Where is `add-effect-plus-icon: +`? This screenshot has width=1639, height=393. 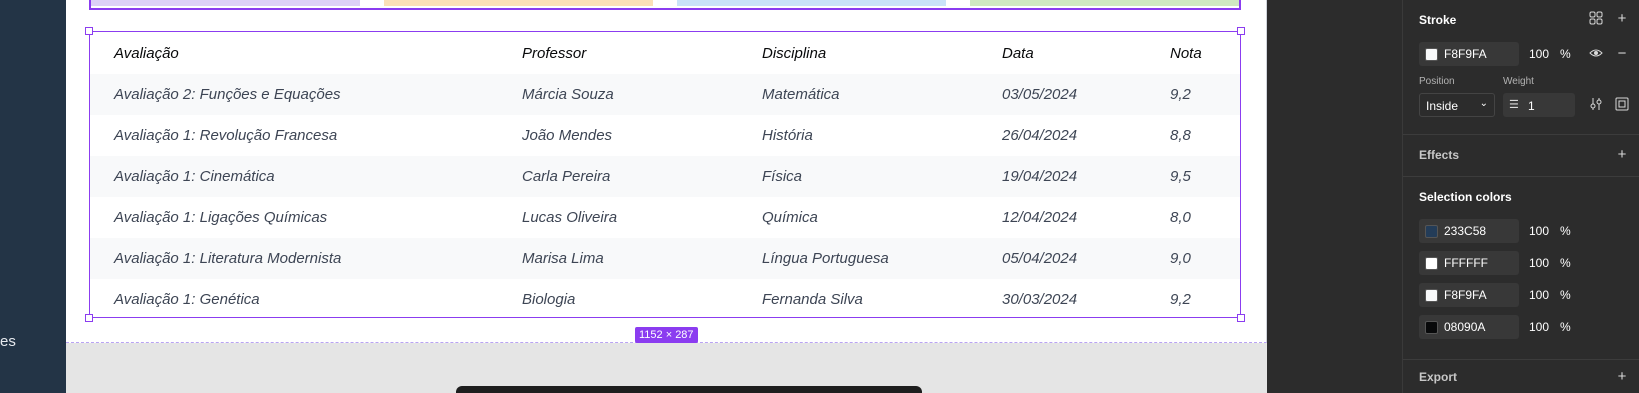
add-effect-plus-icon: + is located at coordinates (1622, 155).